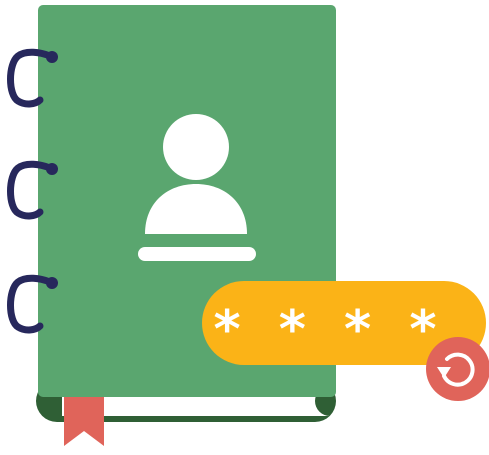 The image size is (489, 455). What do you see at coordinates (330, 330) in the screenshot?
I see `password-mask-text: * * * *` at bounding box center [330, 330].